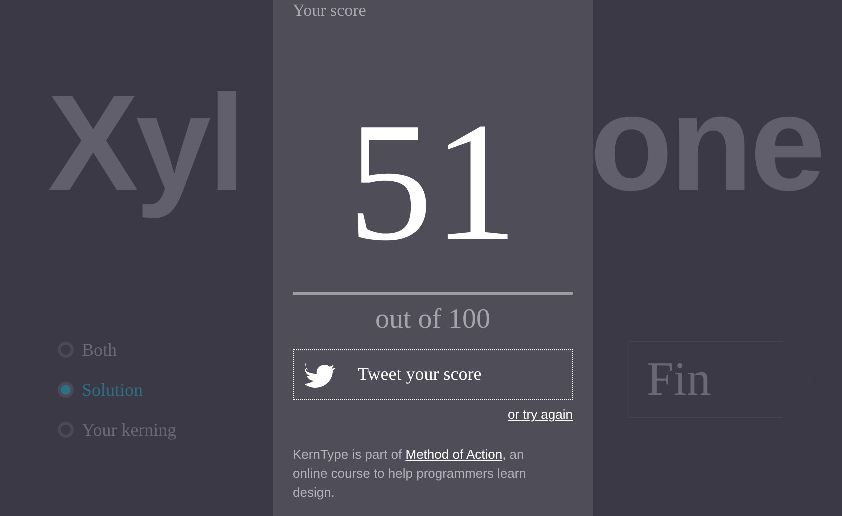  I want to click on footer-text: KernType is part of Method of Action, an online course to help programmers learn design., so click(410, 474).